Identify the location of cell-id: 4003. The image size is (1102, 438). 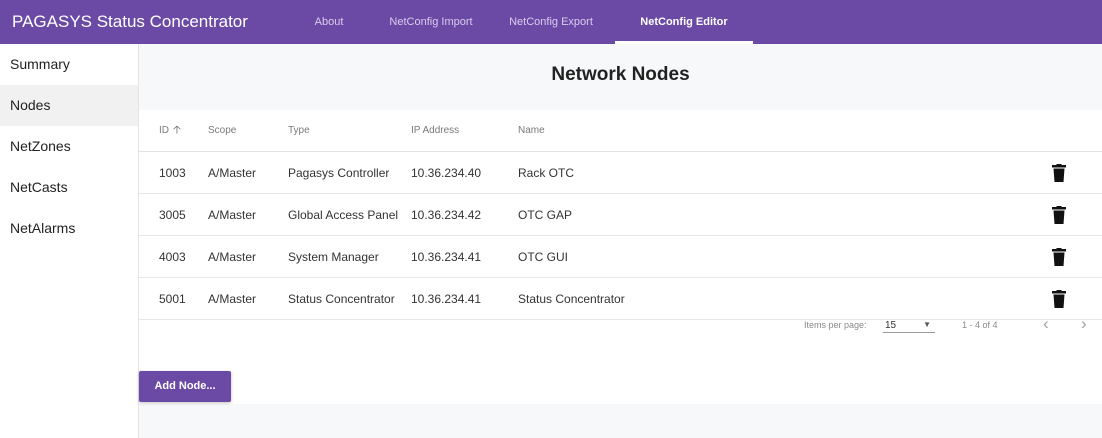
(172, 256).